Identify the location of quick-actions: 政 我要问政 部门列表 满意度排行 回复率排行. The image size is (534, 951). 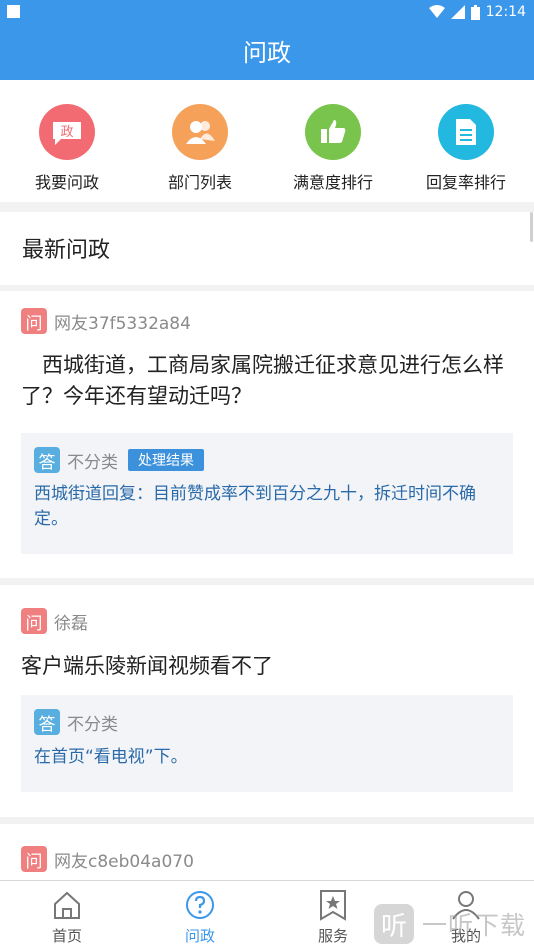
(267, 141).